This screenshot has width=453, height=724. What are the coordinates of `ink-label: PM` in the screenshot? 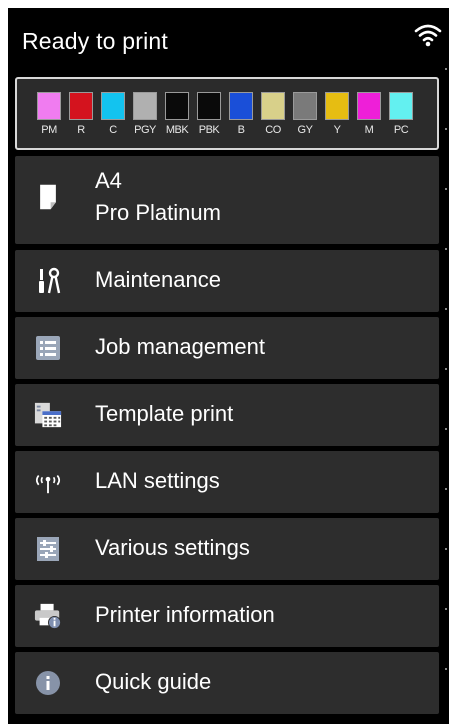 It's located at (49, 130).